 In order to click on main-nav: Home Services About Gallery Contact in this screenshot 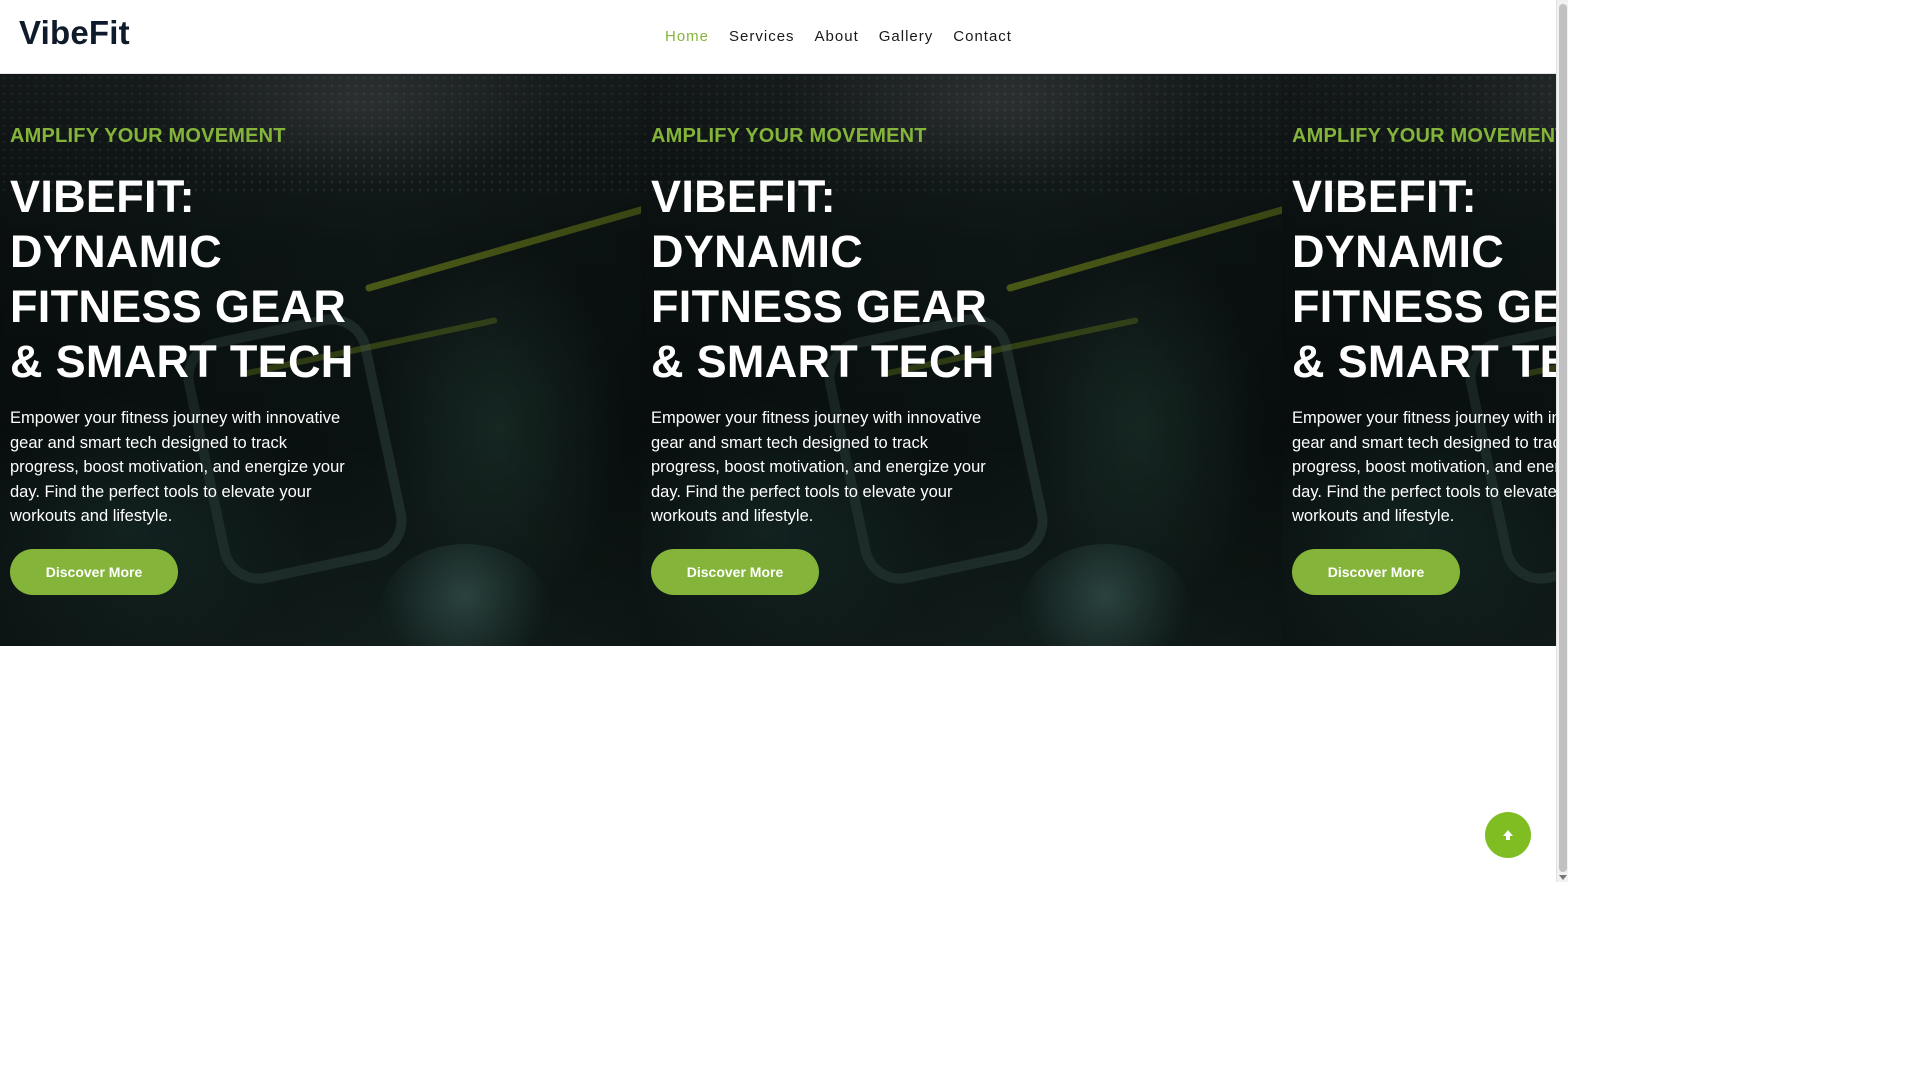, I will do `click(838, 37)`.